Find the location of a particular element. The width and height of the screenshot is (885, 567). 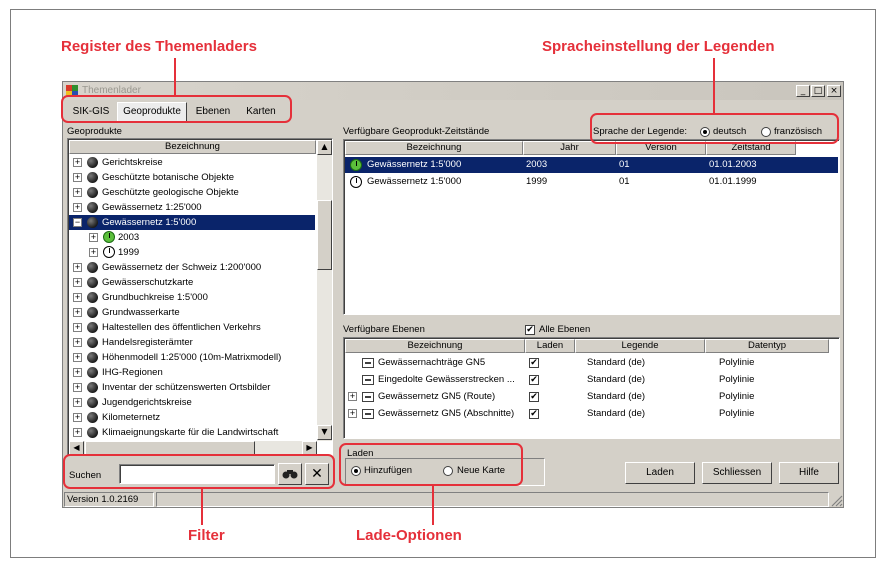

tree-item-label: Gerichtskreise is located at coordinates (132, 162).